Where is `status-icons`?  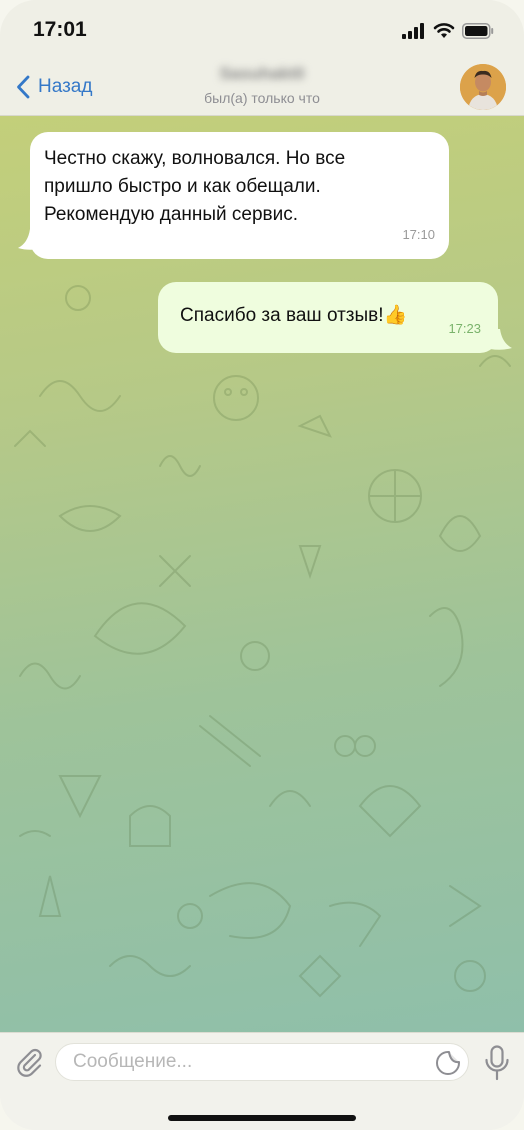
status-icons is located at coordinates (448, 31).